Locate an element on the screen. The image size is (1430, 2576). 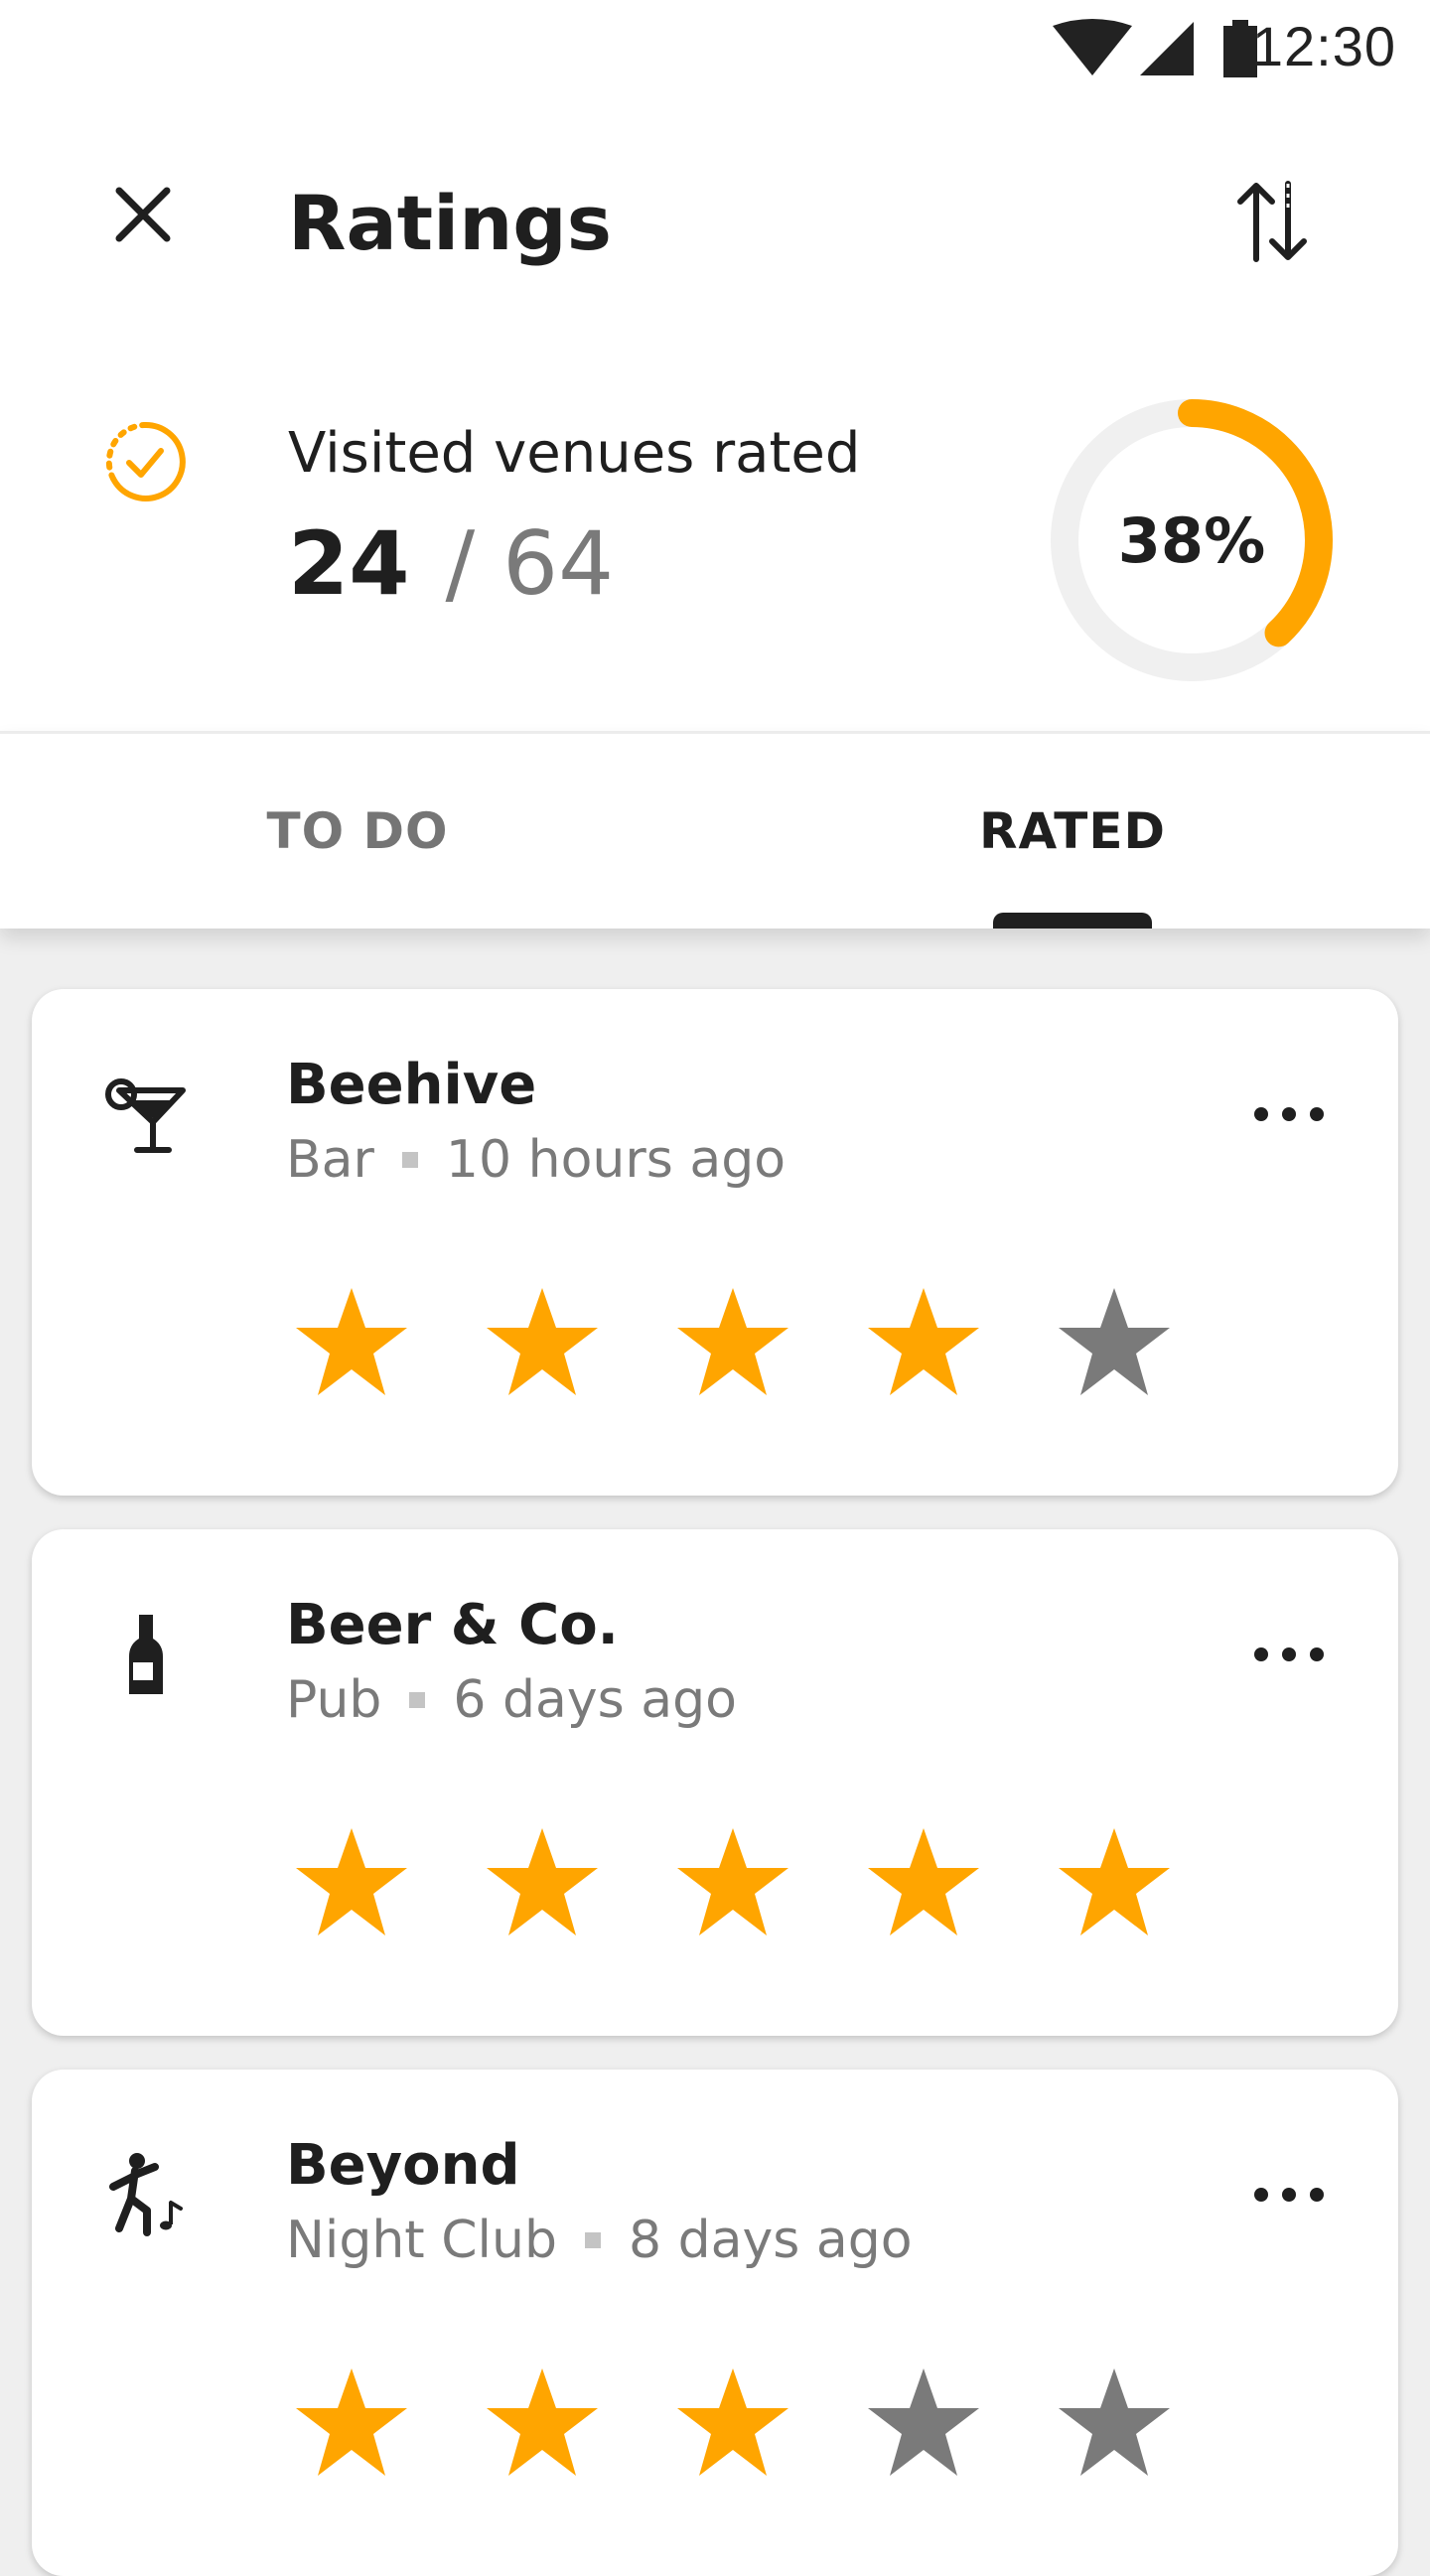
total-count: 64 is located at coordinates (559, 564).